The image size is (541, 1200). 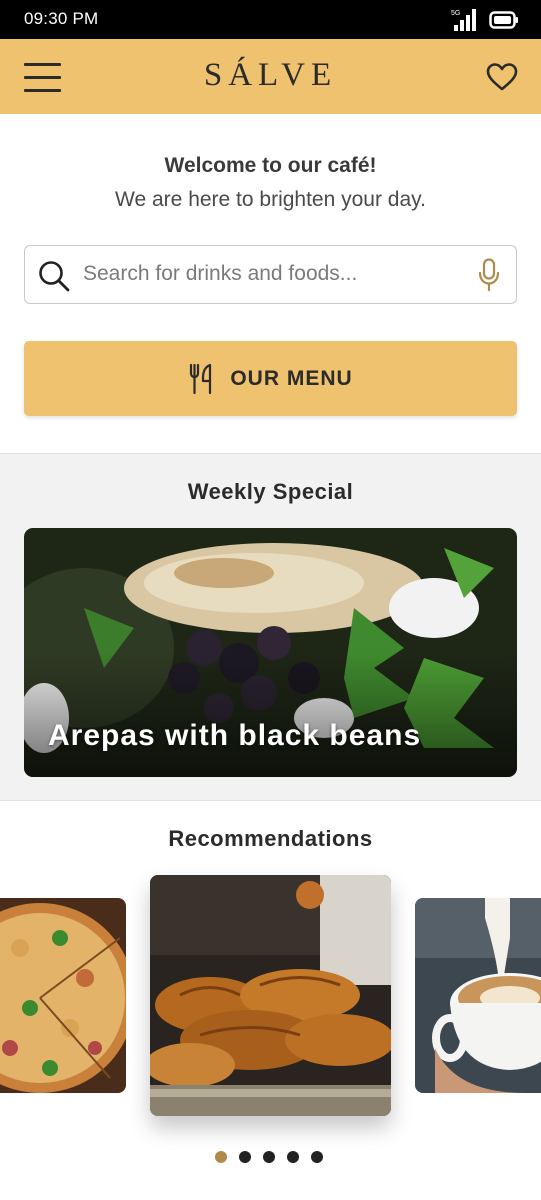 What do you see at coordinates (455, 13) in the screenshot?
I see `network-type-label: 5G` at bounding box center [455, 13].